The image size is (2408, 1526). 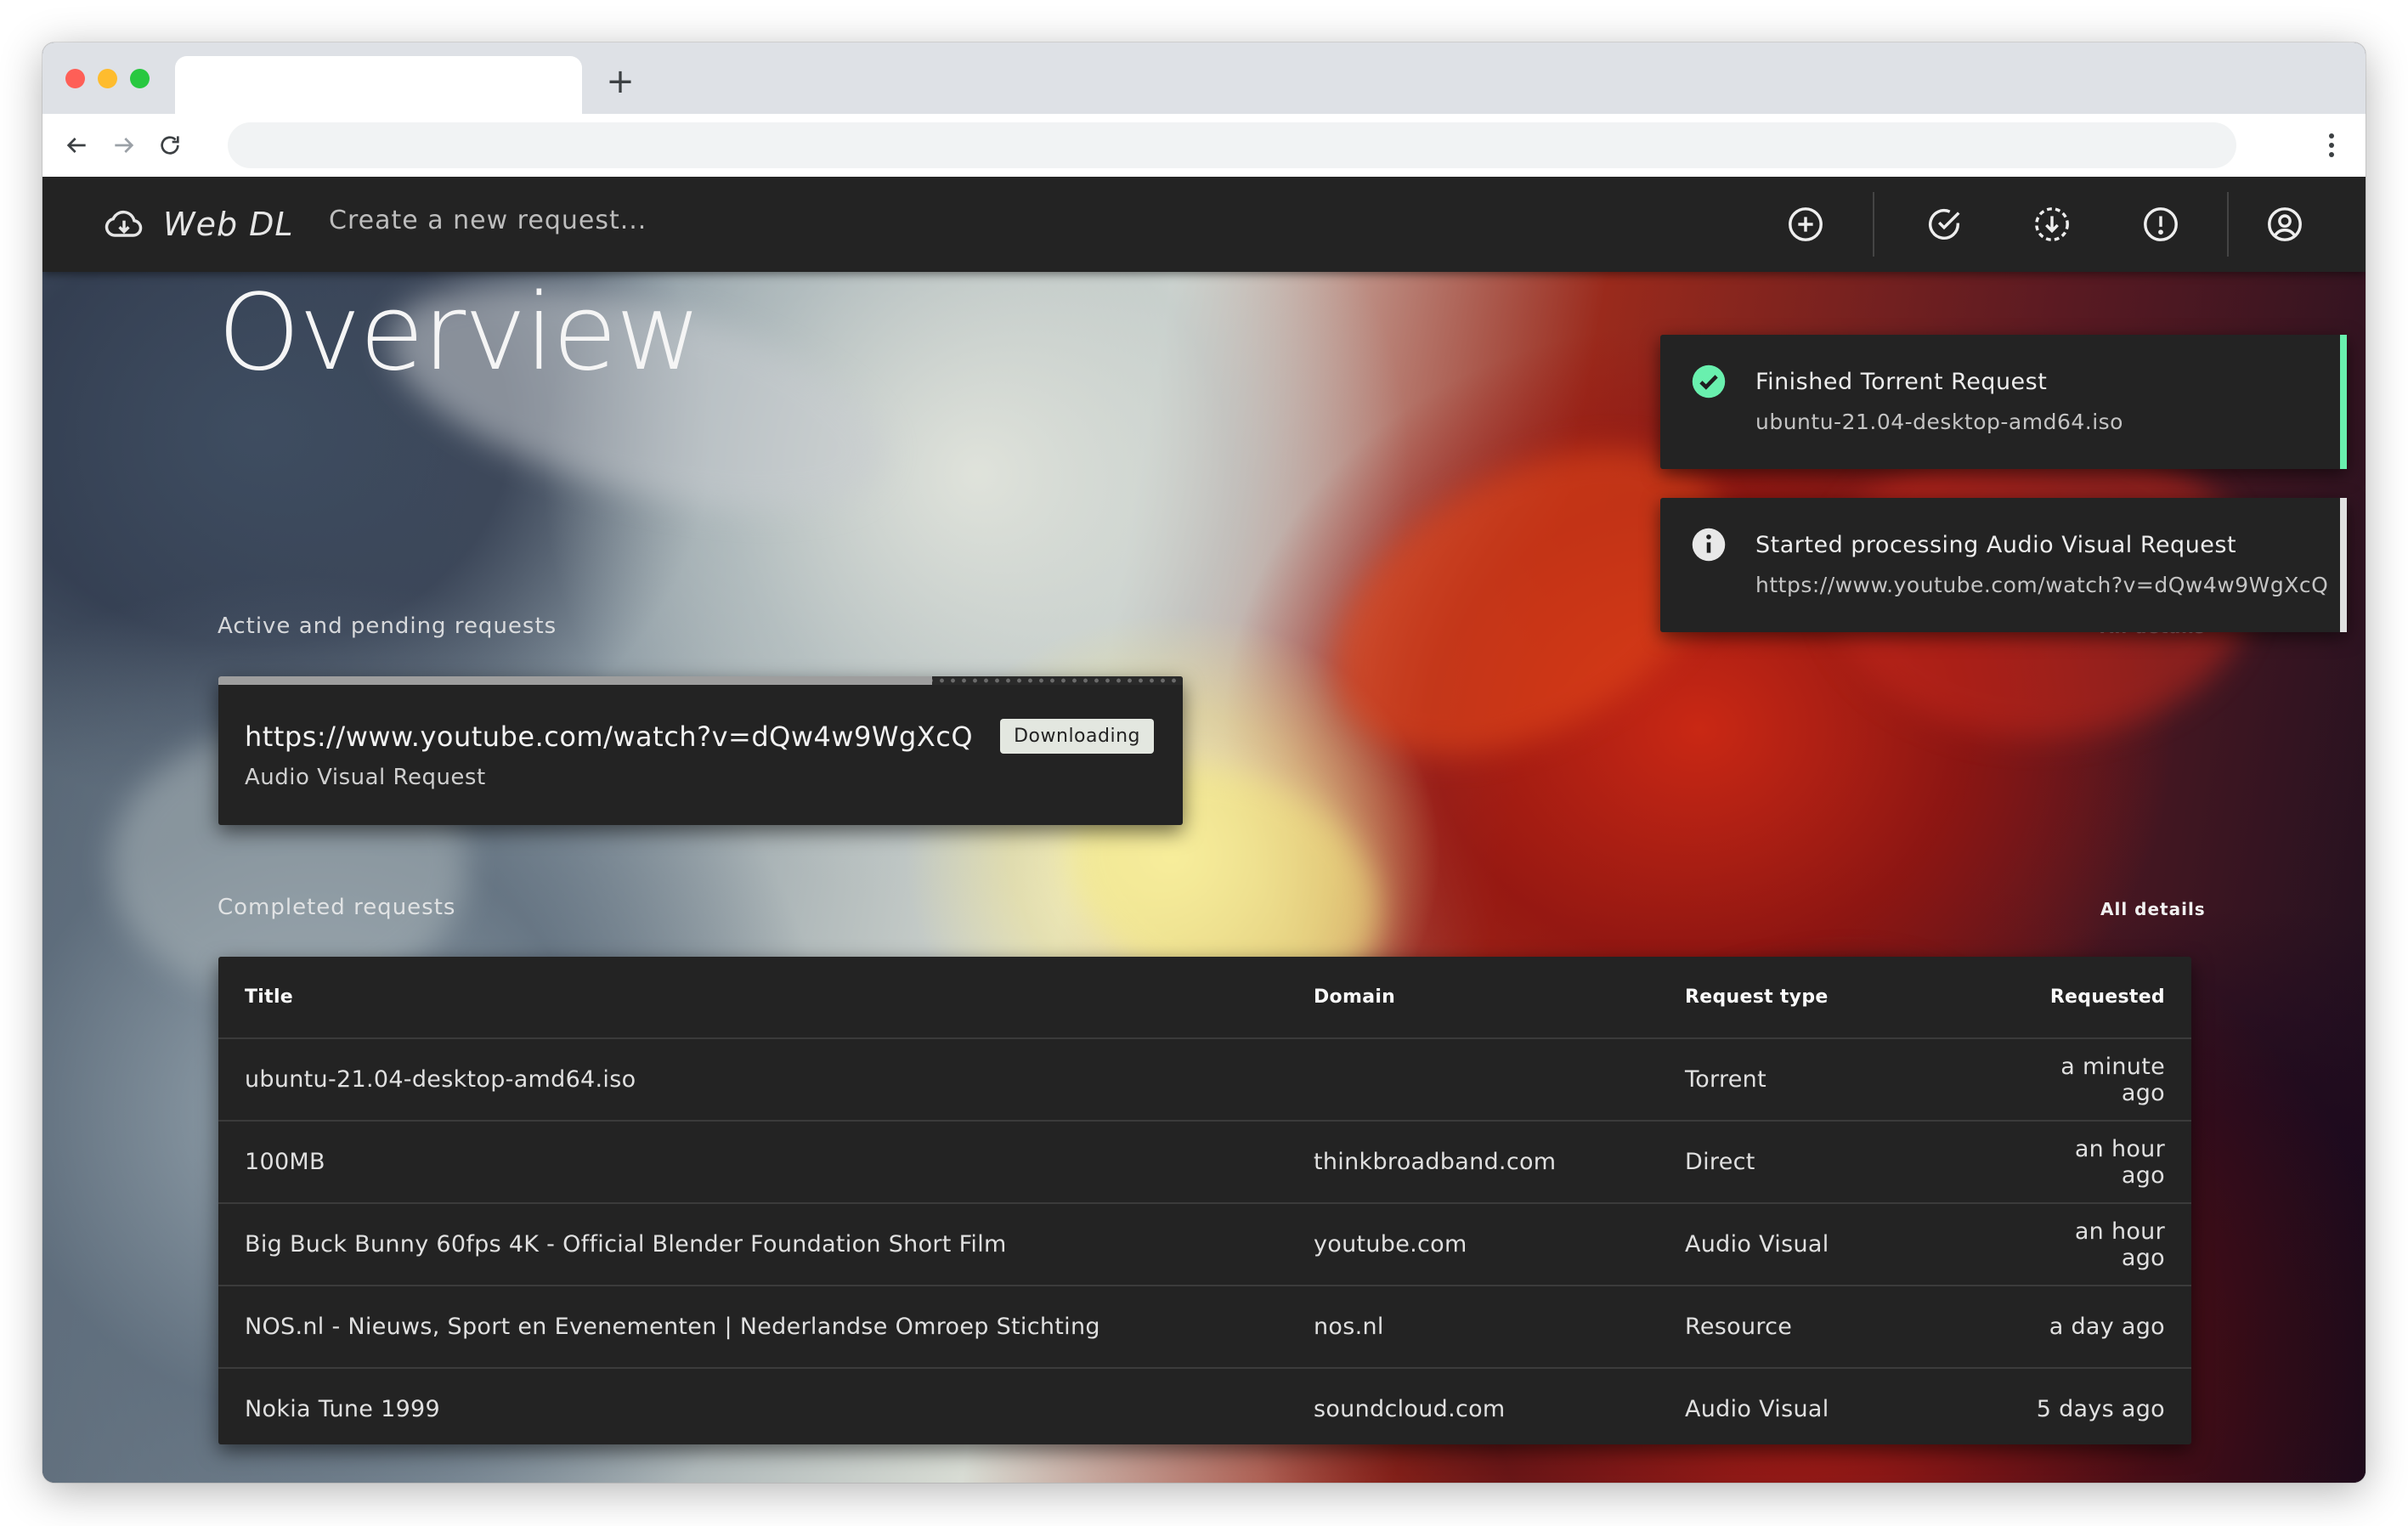 I want to click on back-button, so click(x=76, y=145).